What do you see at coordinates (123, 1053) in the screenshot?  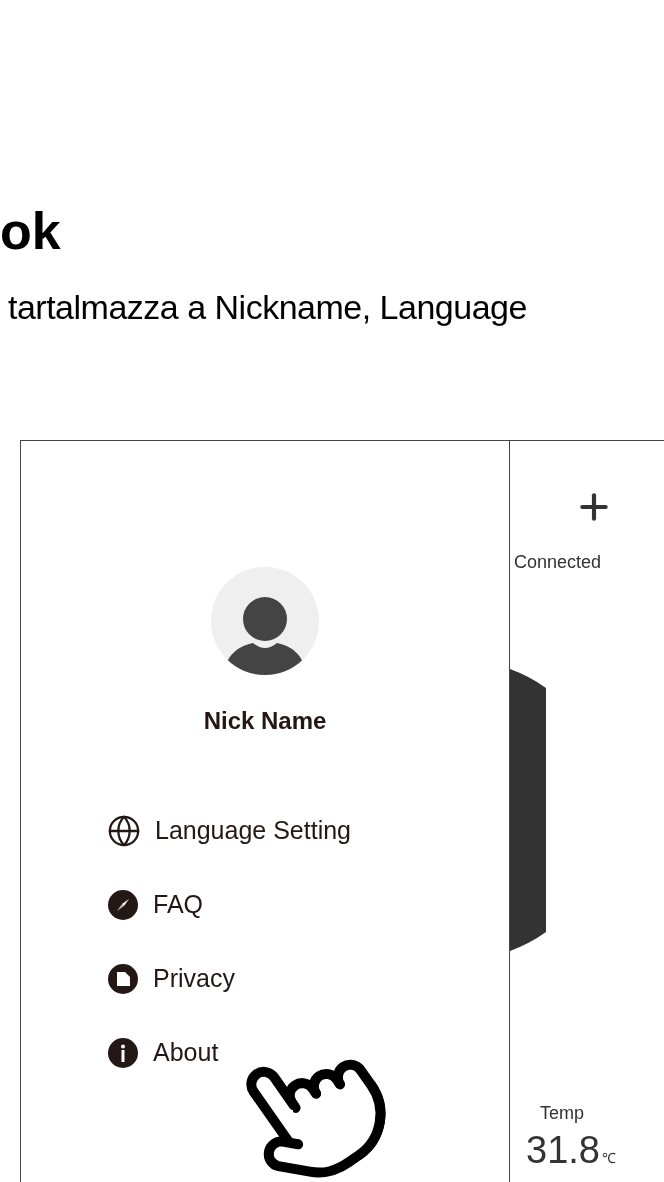 I see `info-icon` at bounding box center [123, 1053].